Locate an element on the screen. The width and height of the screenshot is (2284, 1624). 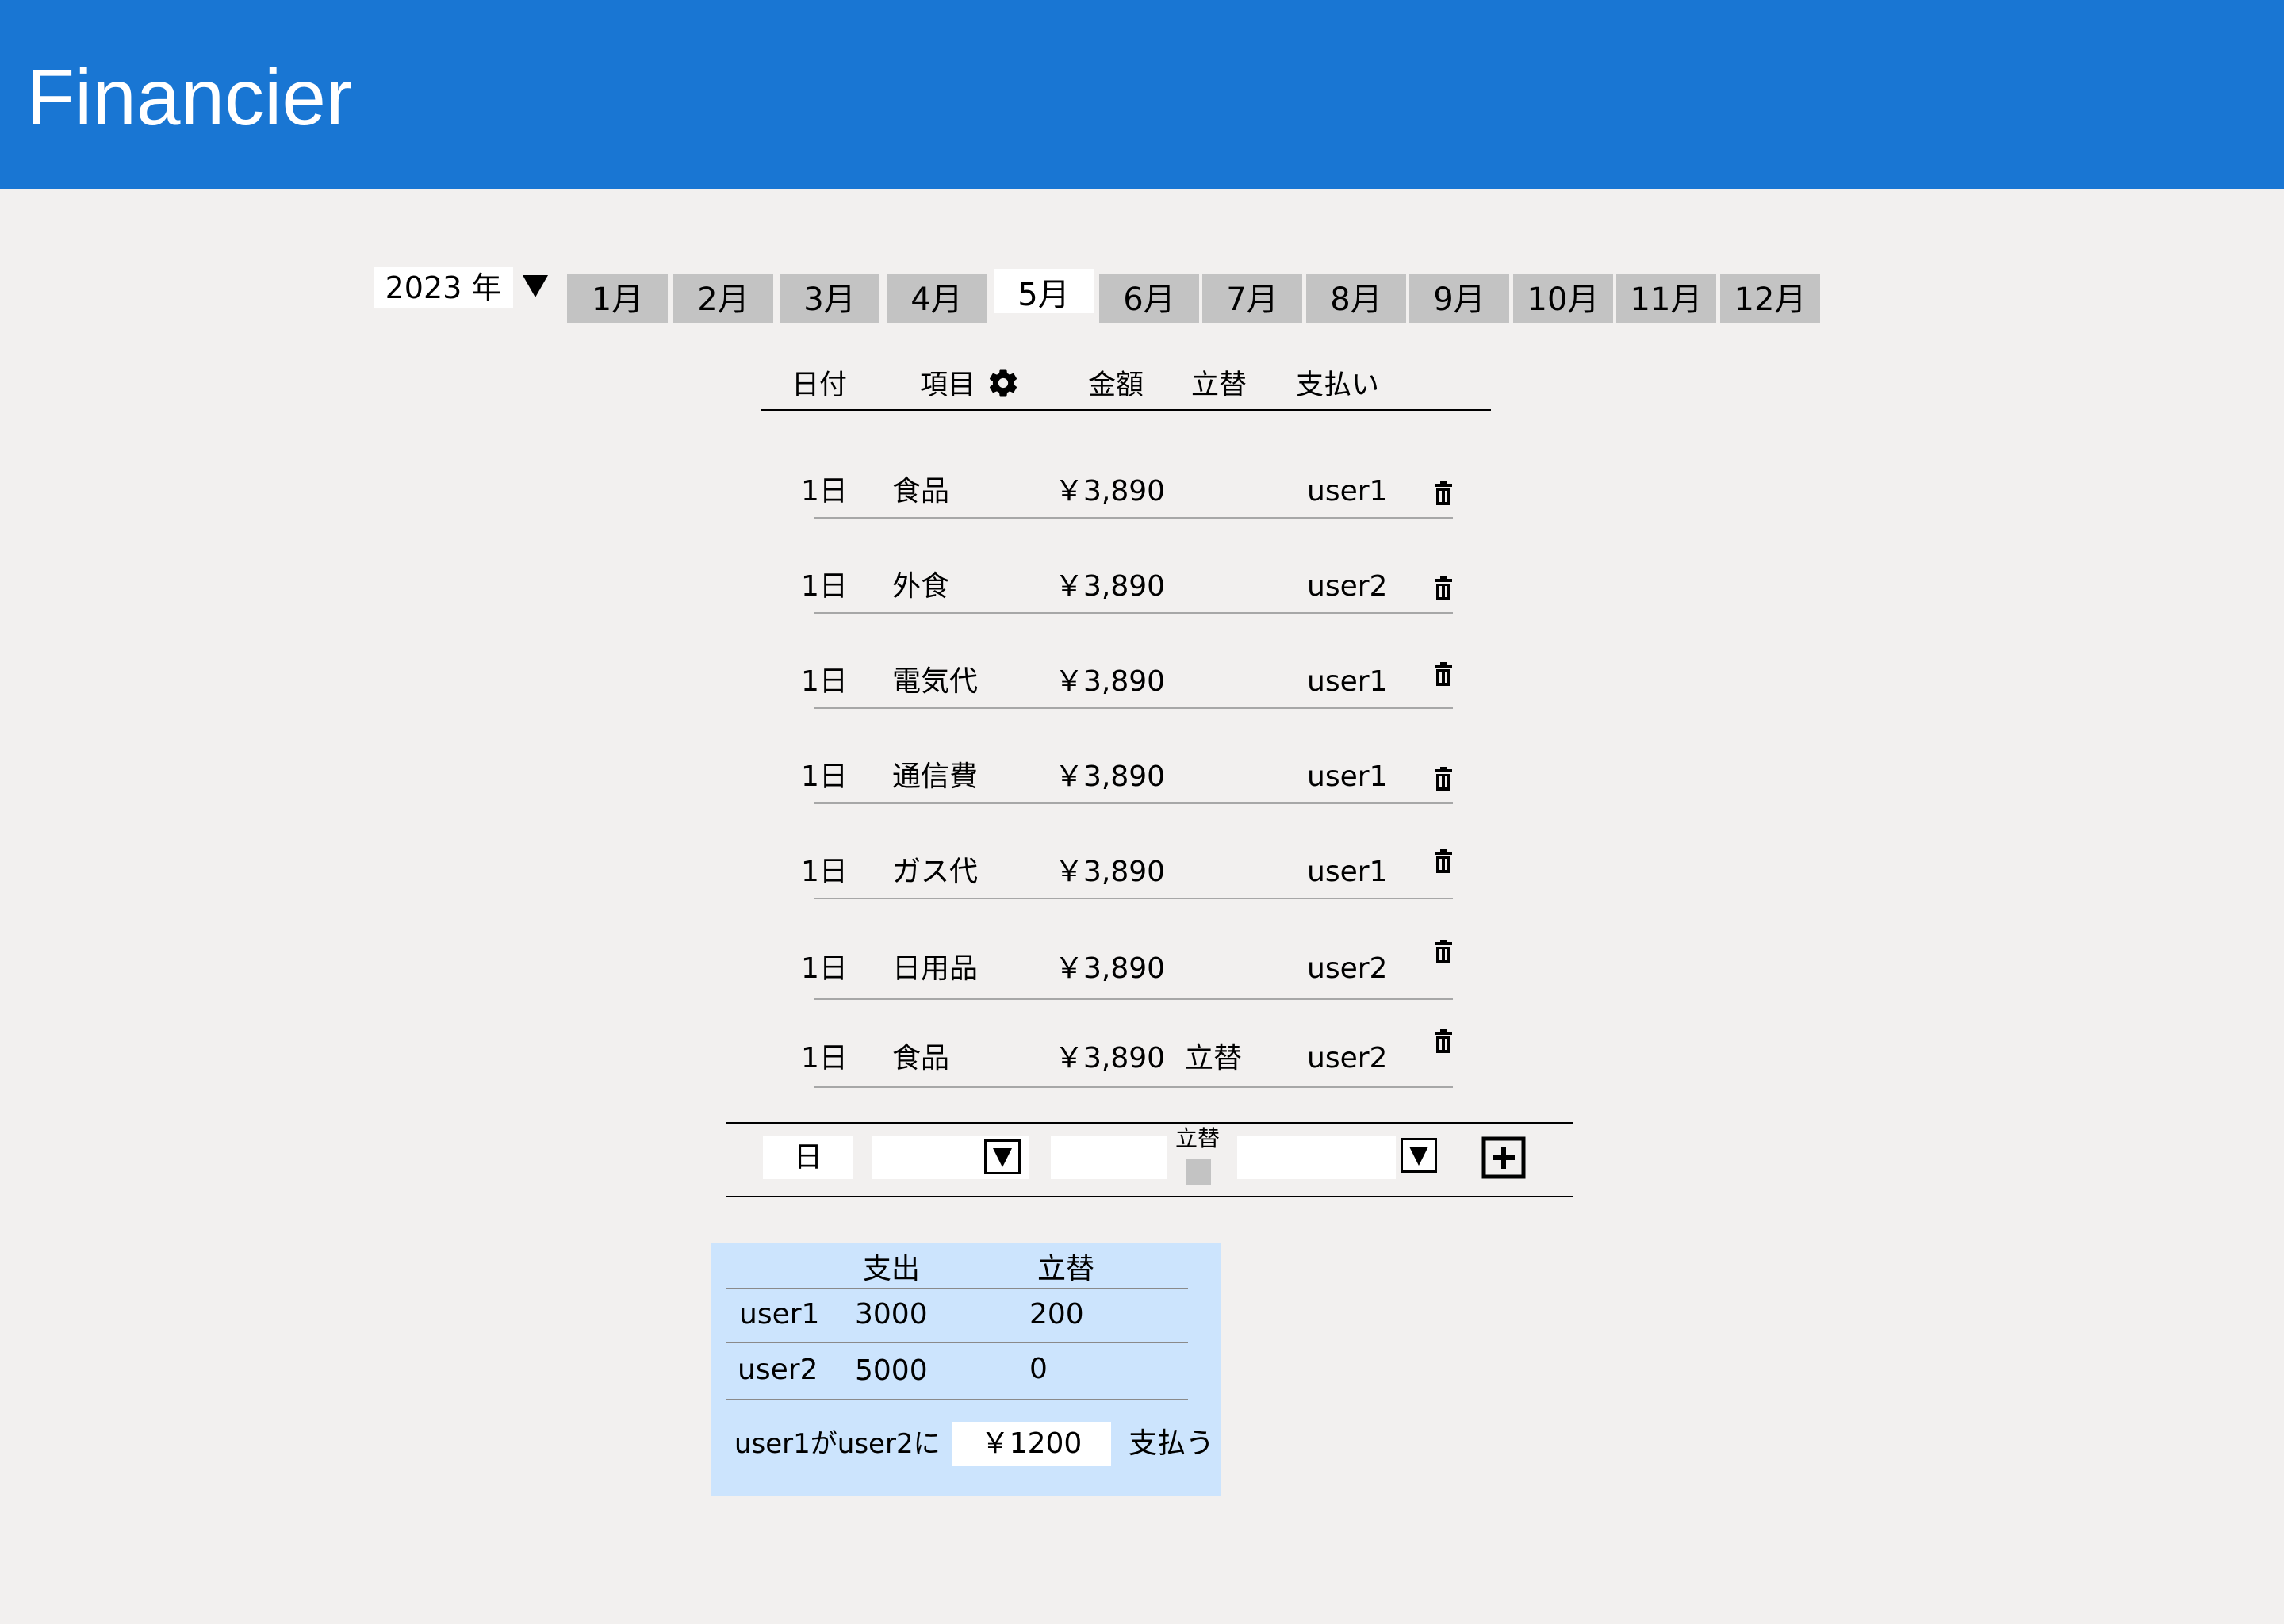
tab-month-8: 8月 is located at coordinates (1356, 298).